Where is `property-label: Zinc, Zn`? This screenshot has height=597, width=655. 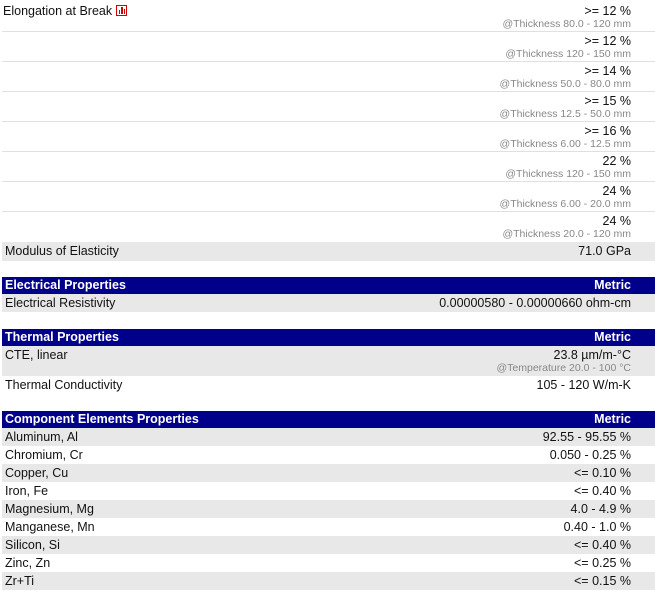 property-label: Zinc, Zn is located at coordinates (28, 563).